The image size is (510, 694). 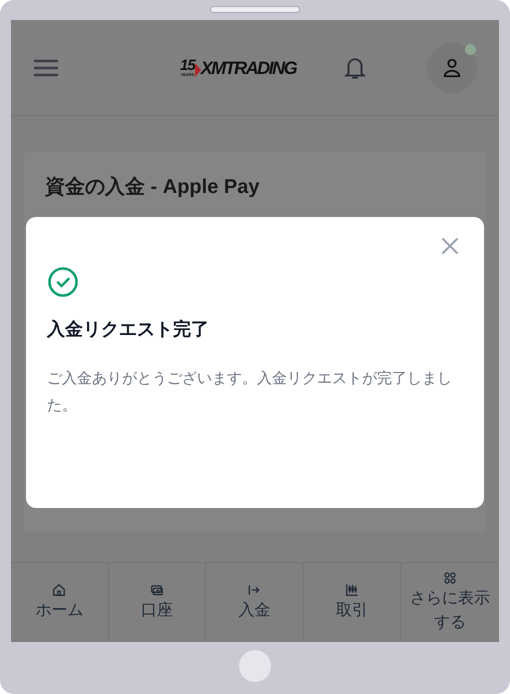 I want to click on dialog-title: 入金リクエスト完了, so click(x=128, y=329).